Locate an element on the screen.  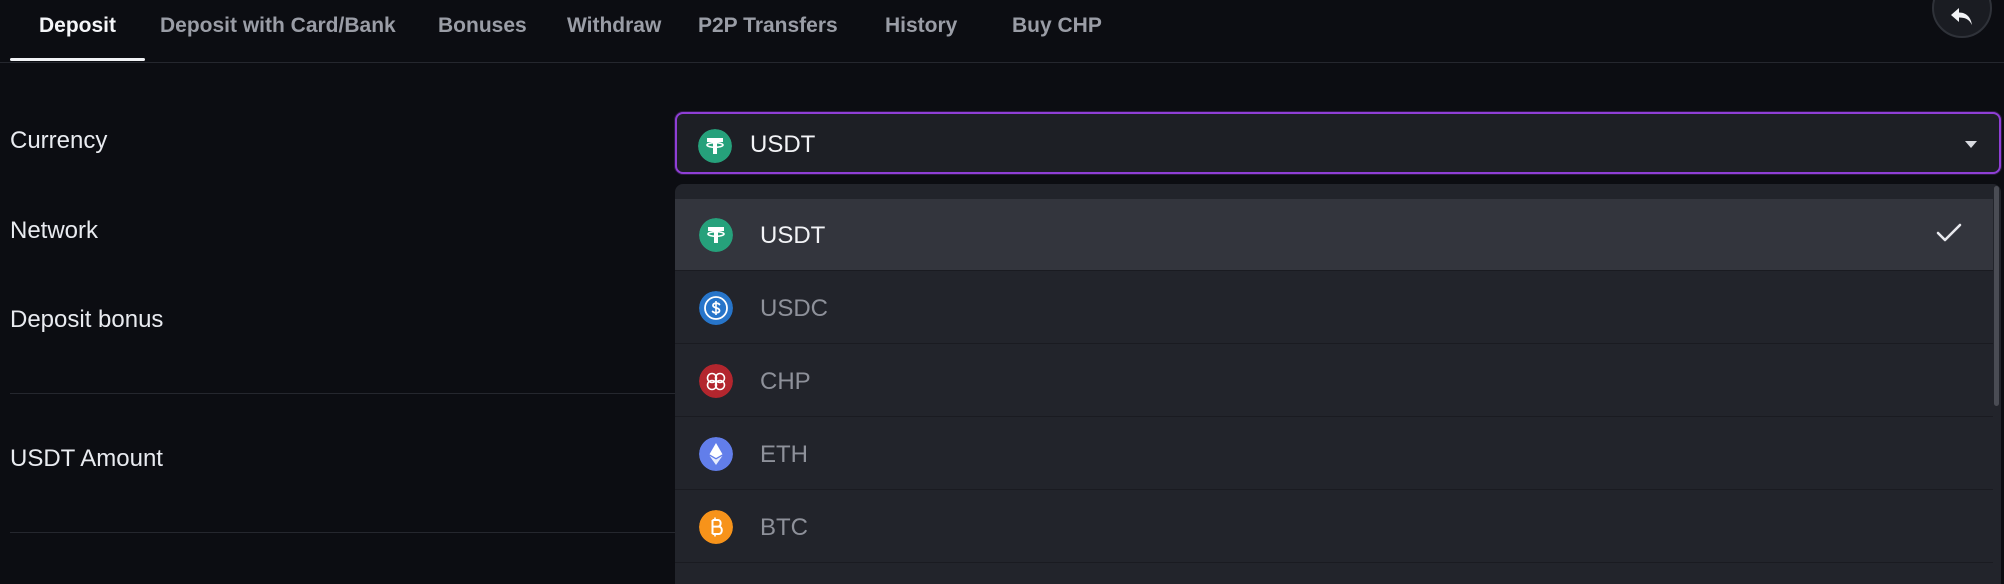
active-tab-indicator is located at coordinates (77, 59).